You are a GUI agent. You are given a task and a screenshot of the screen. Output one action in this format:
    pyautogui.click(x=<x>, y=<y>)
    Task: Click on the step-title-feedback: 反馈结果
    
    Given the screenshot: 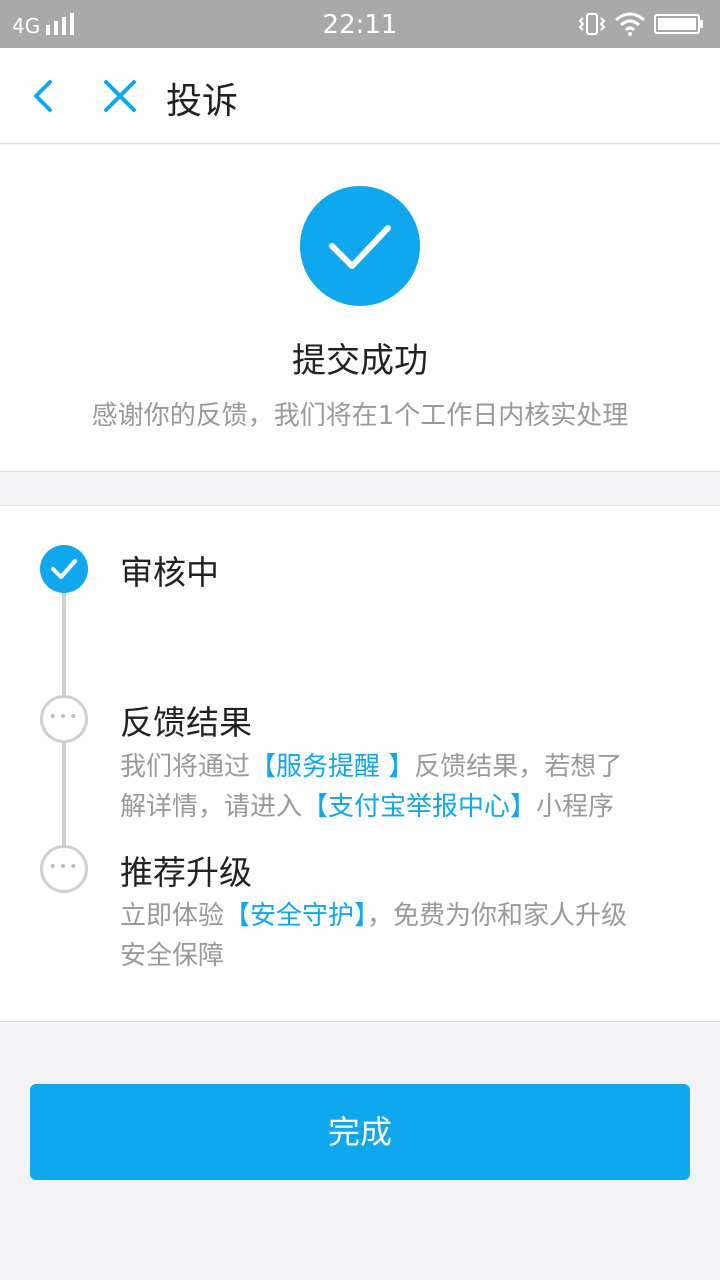 What is the action you would take?
    pyautogui.click(x=186, y=722)
    